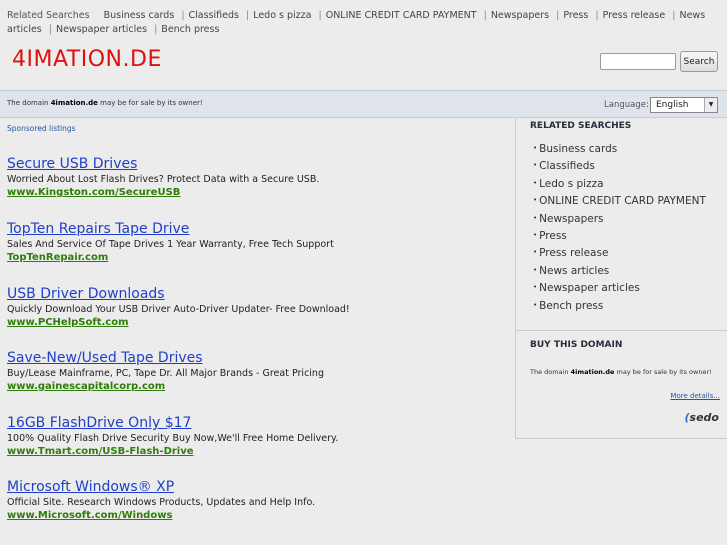  I want to click on sidebar-item-business-cards: • Business cards, so click(628, 148).